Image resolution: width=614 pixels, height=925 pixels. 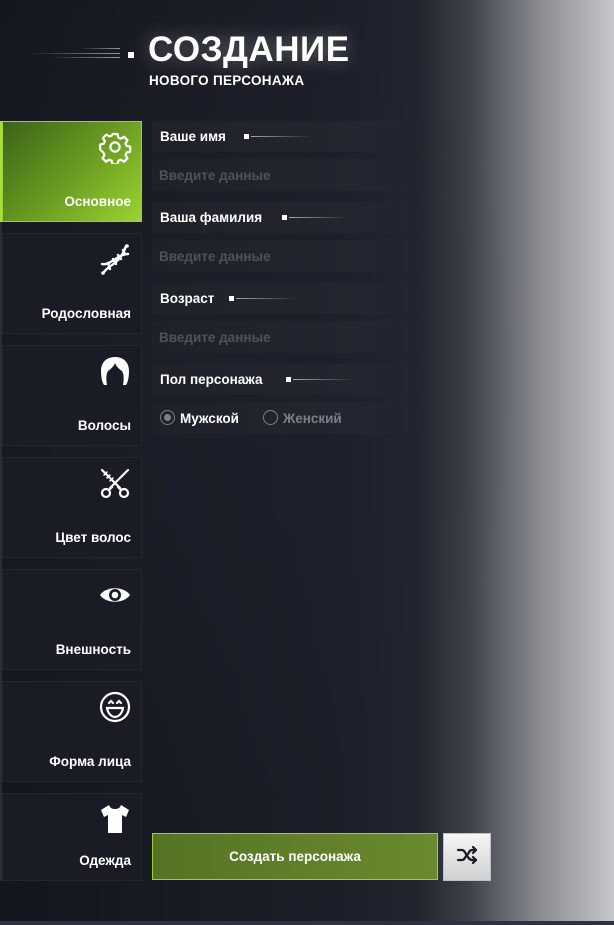 What do you see at coordinates (90, 761) in the screenshot?
I see `sidebar-item-label: Форма лица` at bounding box center [90, 761].